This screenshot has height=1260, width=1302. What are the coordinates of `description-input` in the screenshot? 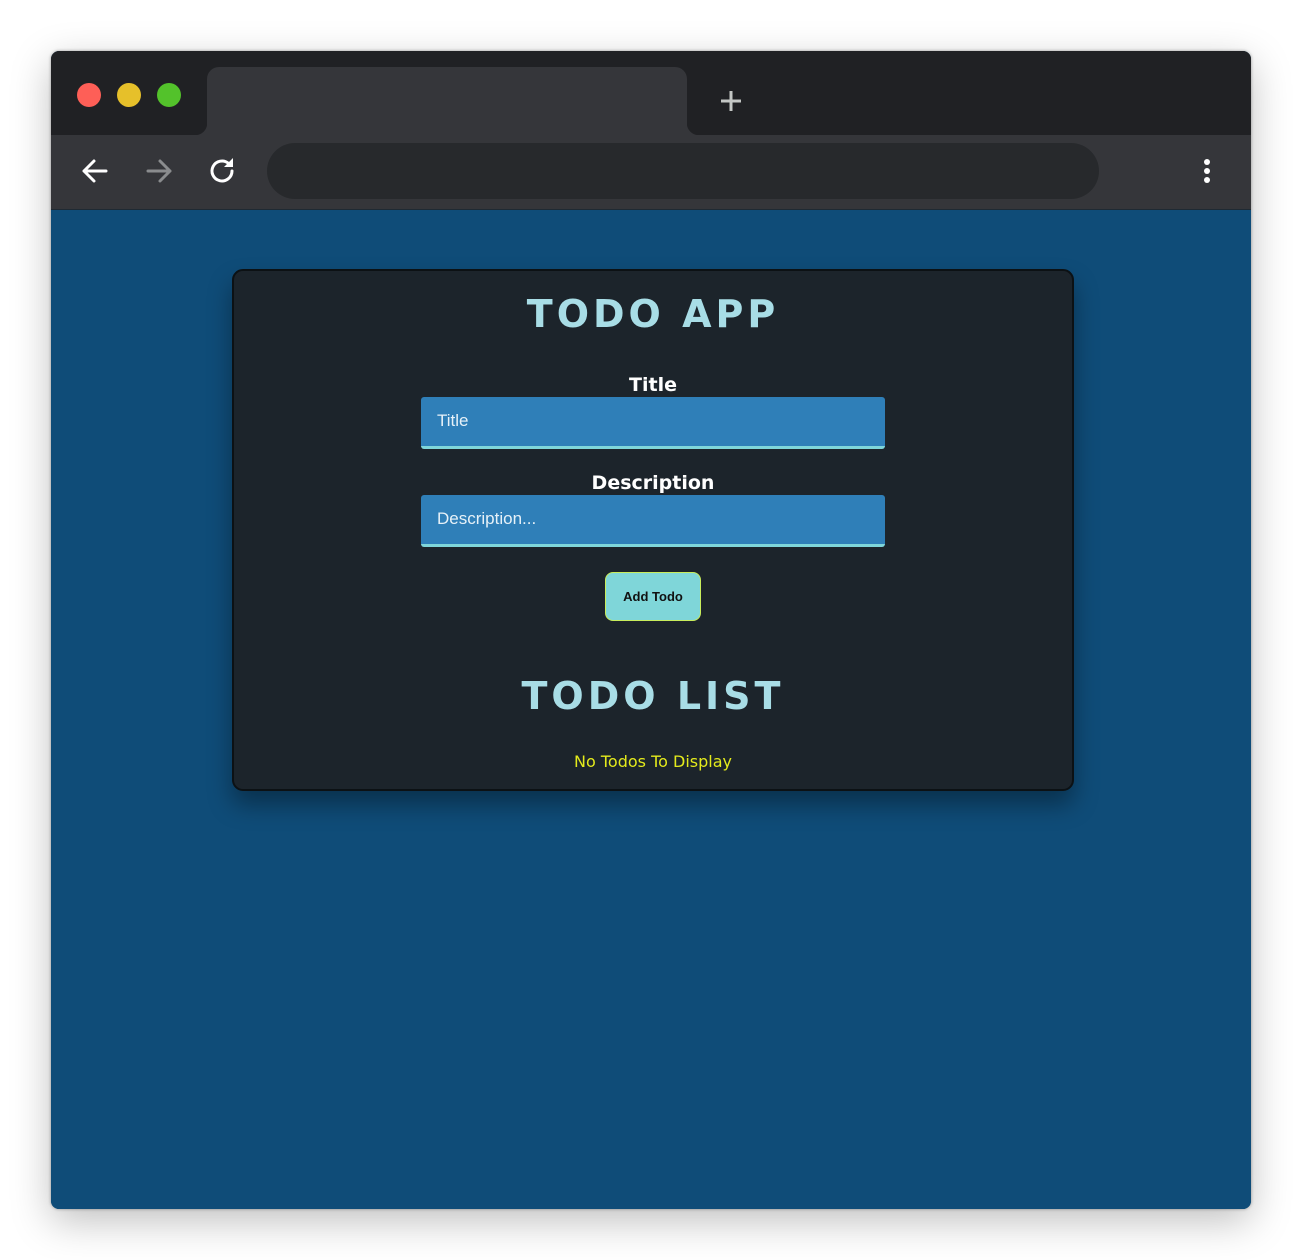 It's located at (653, 521).